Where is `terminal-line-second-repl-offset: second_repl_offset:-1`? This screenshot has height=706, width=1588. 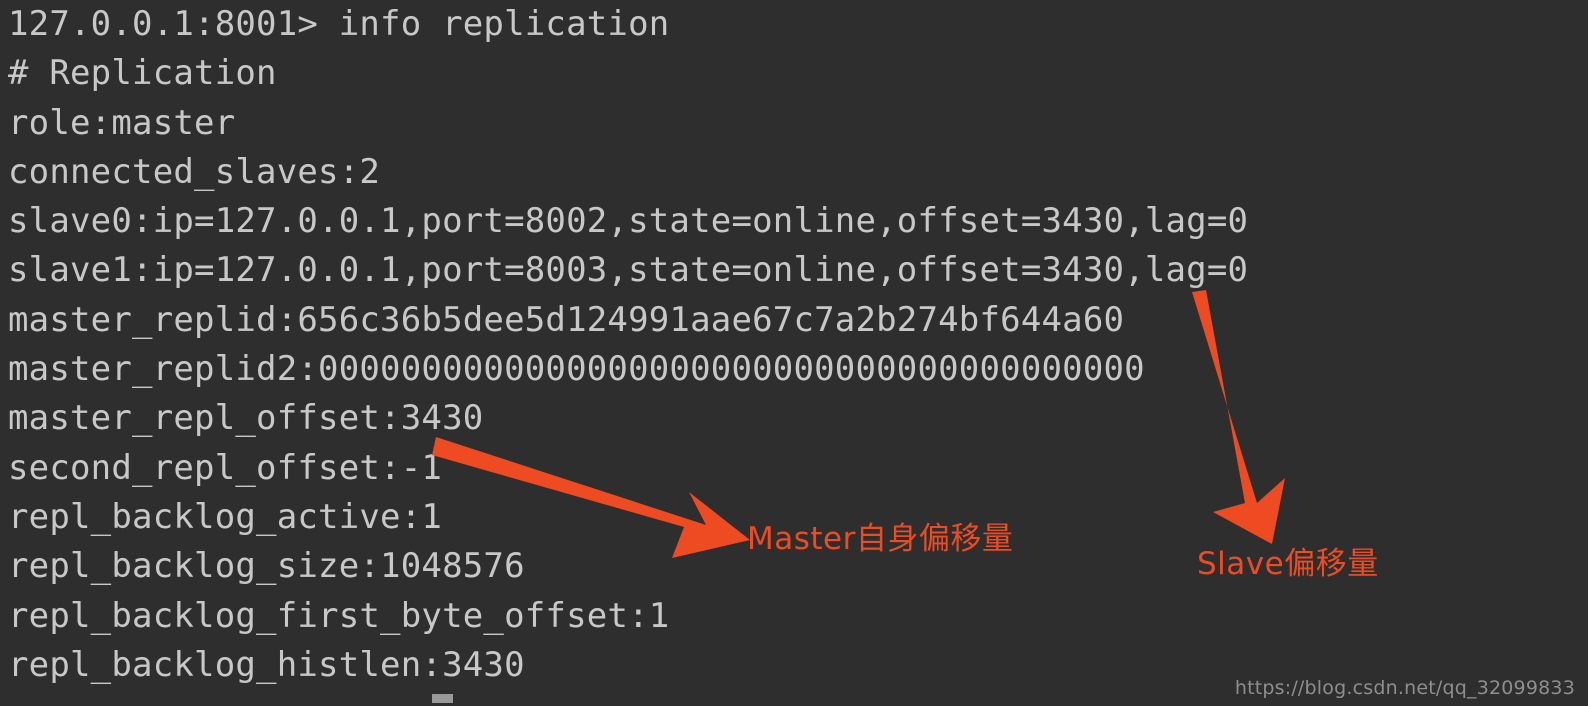
terminal-line-second-repl-offset: second_repl_offset:-1 is located at coordinates (225, 467).